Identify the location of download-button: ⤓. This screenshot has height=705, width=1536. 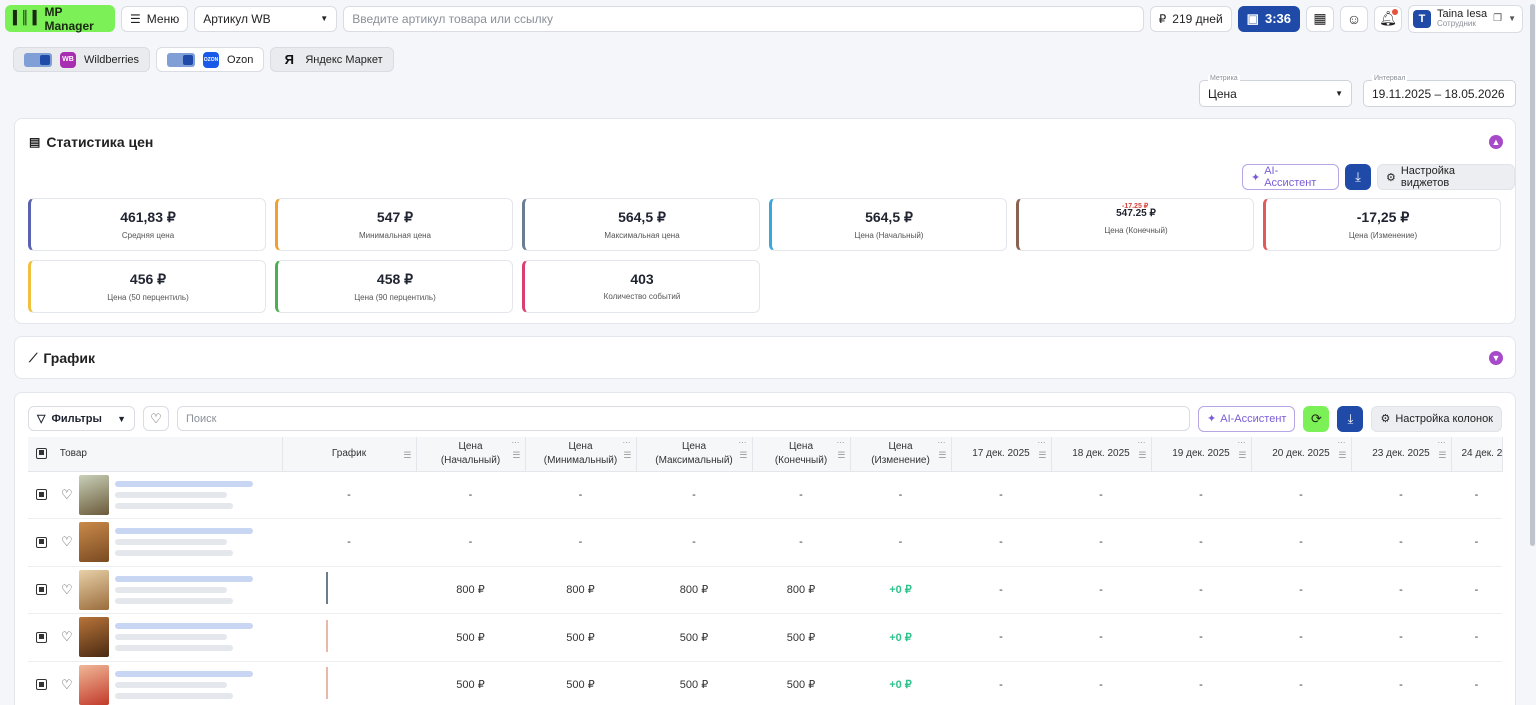
(1358, 177).